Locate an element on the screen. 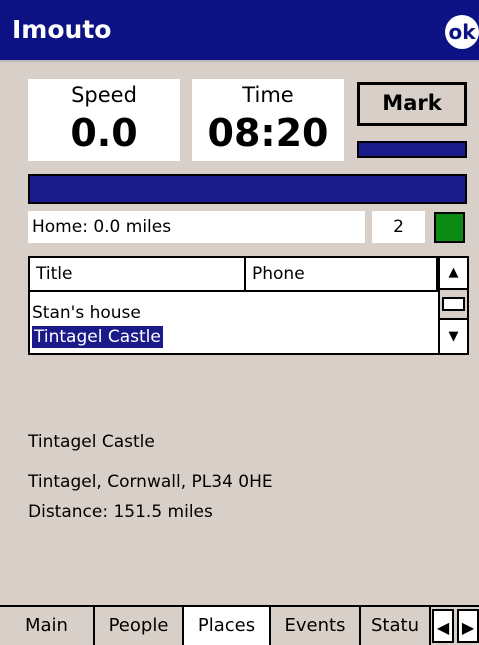  speed-panel: Speed 0.0 is located at coordinates (104, 120).